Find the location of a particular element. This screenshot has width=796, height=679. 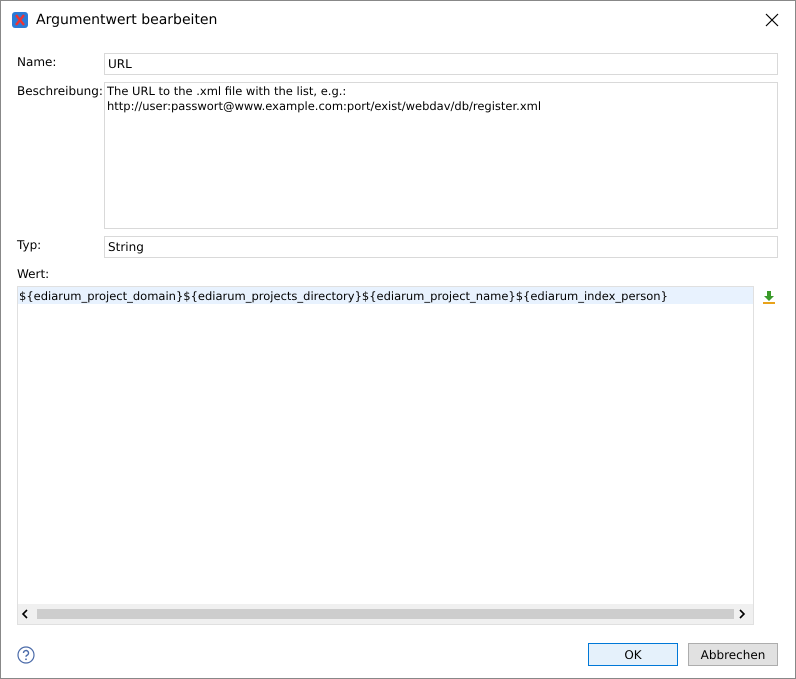

field-label: Wert: is located at coordinates (33, 273).